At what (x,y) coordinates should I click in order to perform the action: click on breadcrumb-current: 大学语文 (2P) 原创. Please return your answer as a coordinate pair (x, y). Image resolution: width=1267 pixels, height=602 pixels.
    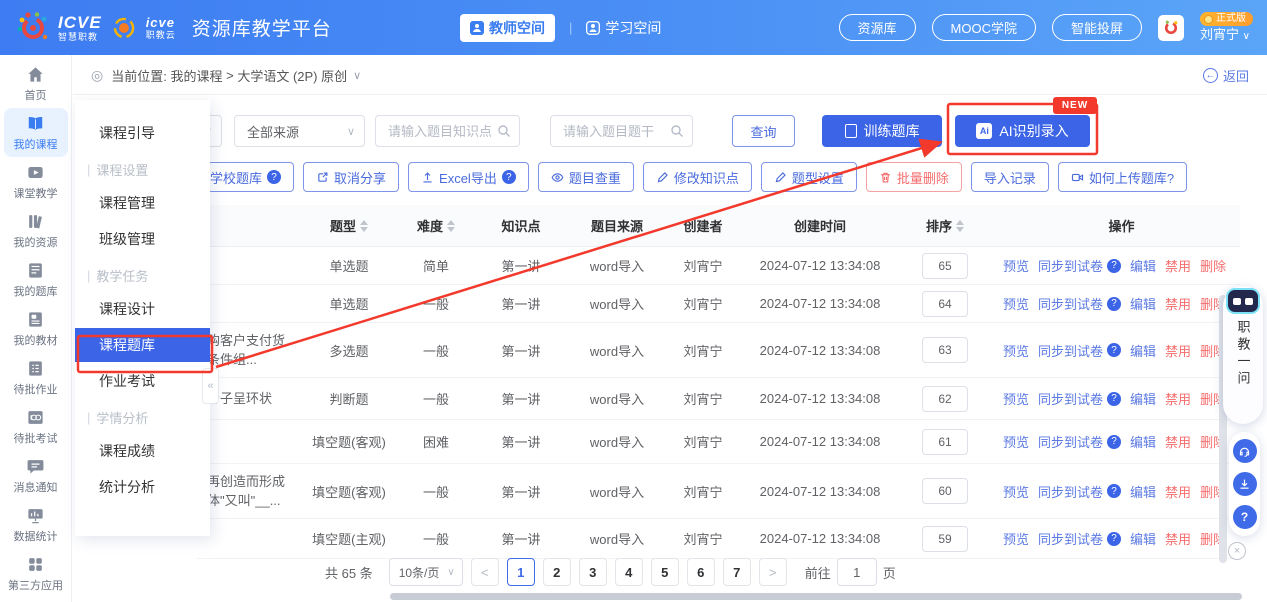
    Looking at the image, I should click on (292, 75).